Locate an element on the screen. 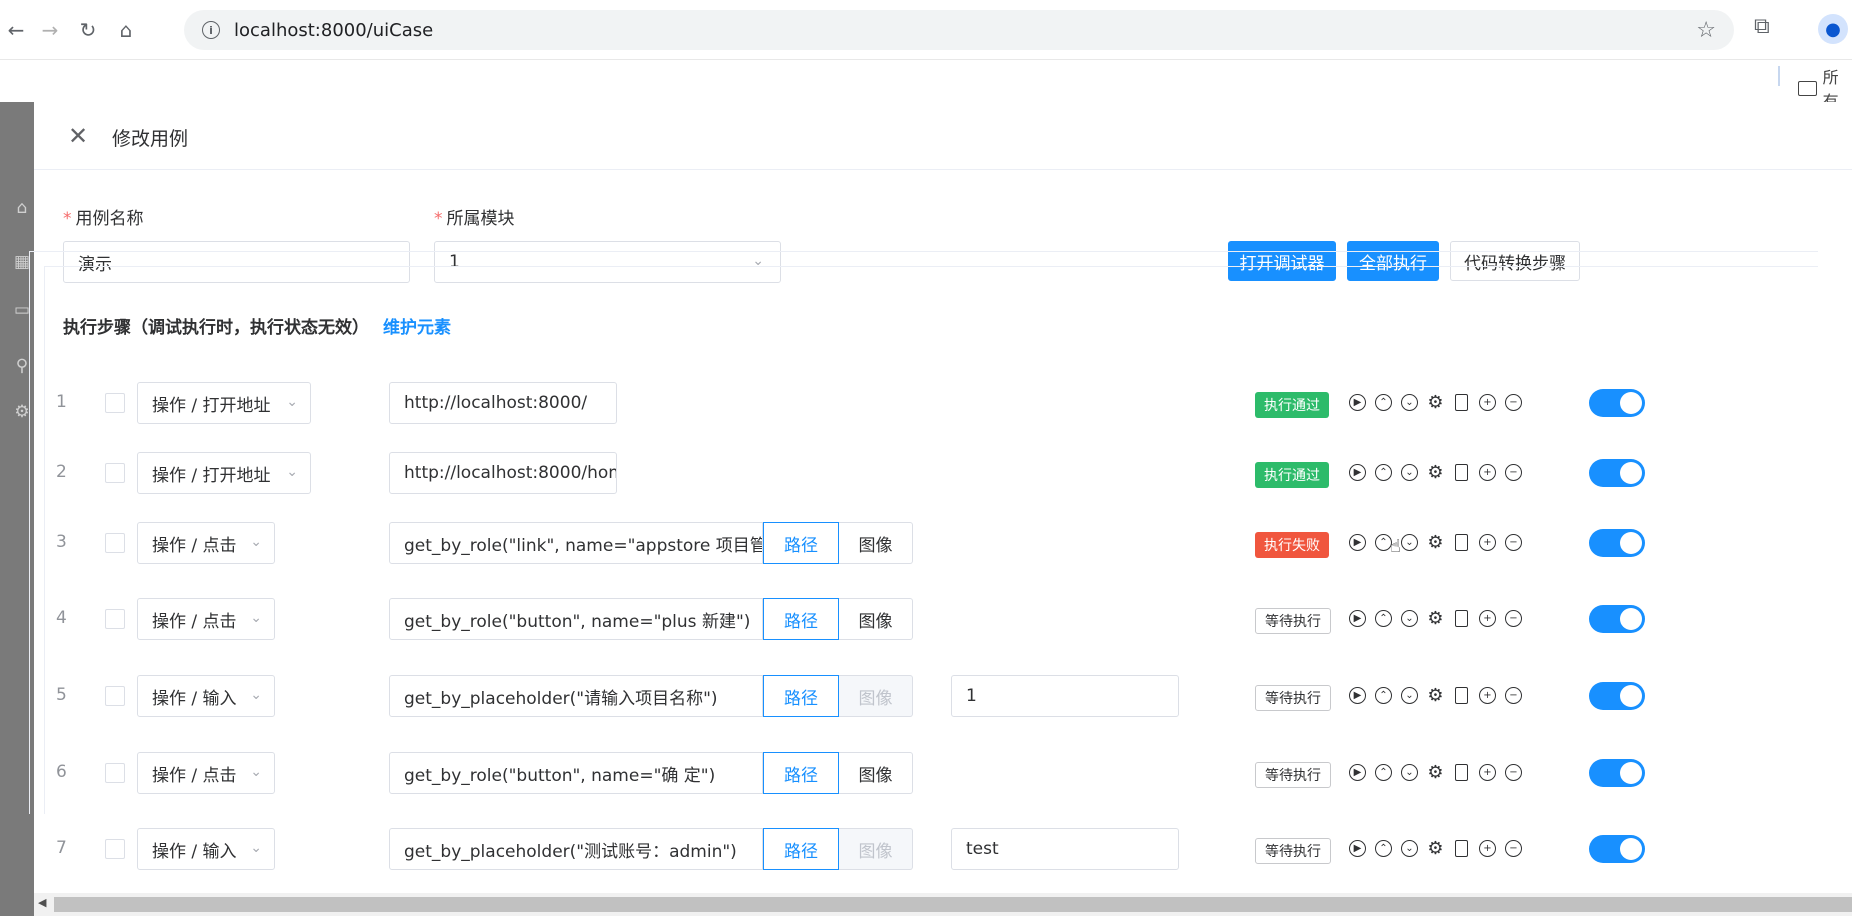 The width and height of the screenshot is (1852, 916). step-locator-input: get_by_placeholder("请输入项目名称") is located at coordinates (576, 696).